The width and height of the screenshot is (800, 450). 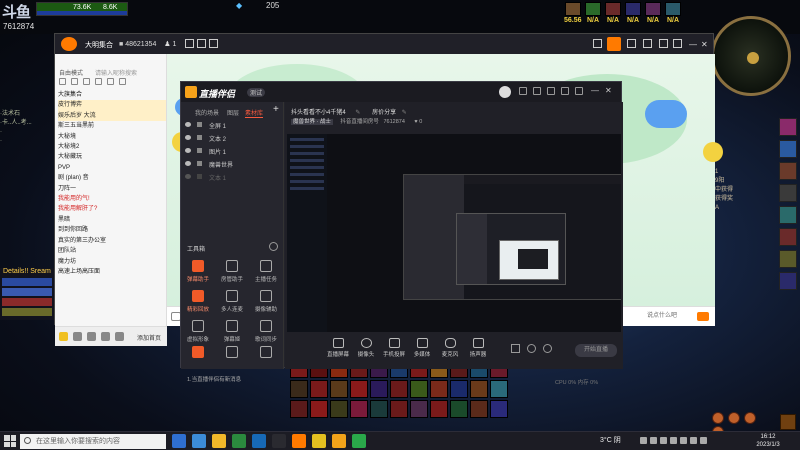 What do you see at coordinates (505, 92) in the screenshot?
I see `avatar` at bounding box center [505, 92].